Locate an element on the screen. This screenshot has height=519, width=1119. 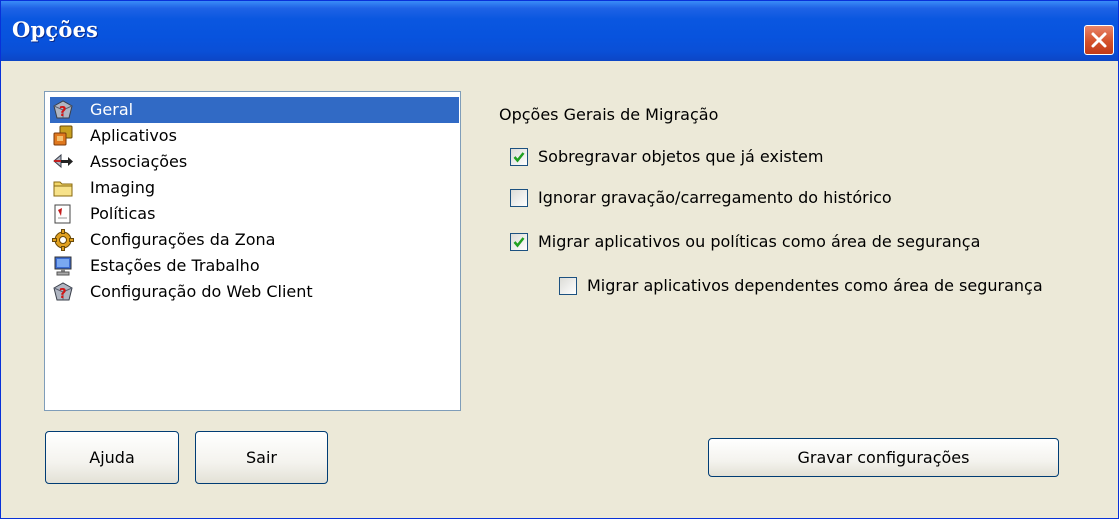
list-item-configuracoes-zona: Configurações da Zona is located at coordinates (254, 240).